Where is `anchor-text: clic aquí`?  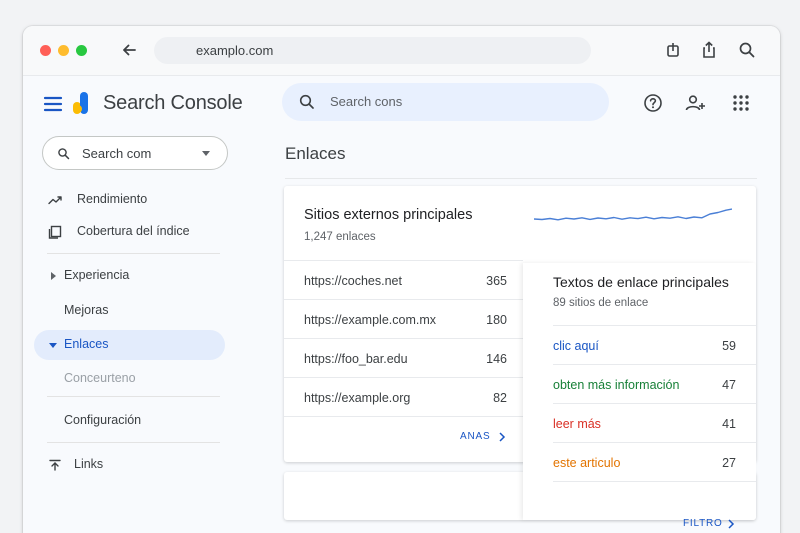 anchor-text: clic aquí is located at coordinates (576, 346).